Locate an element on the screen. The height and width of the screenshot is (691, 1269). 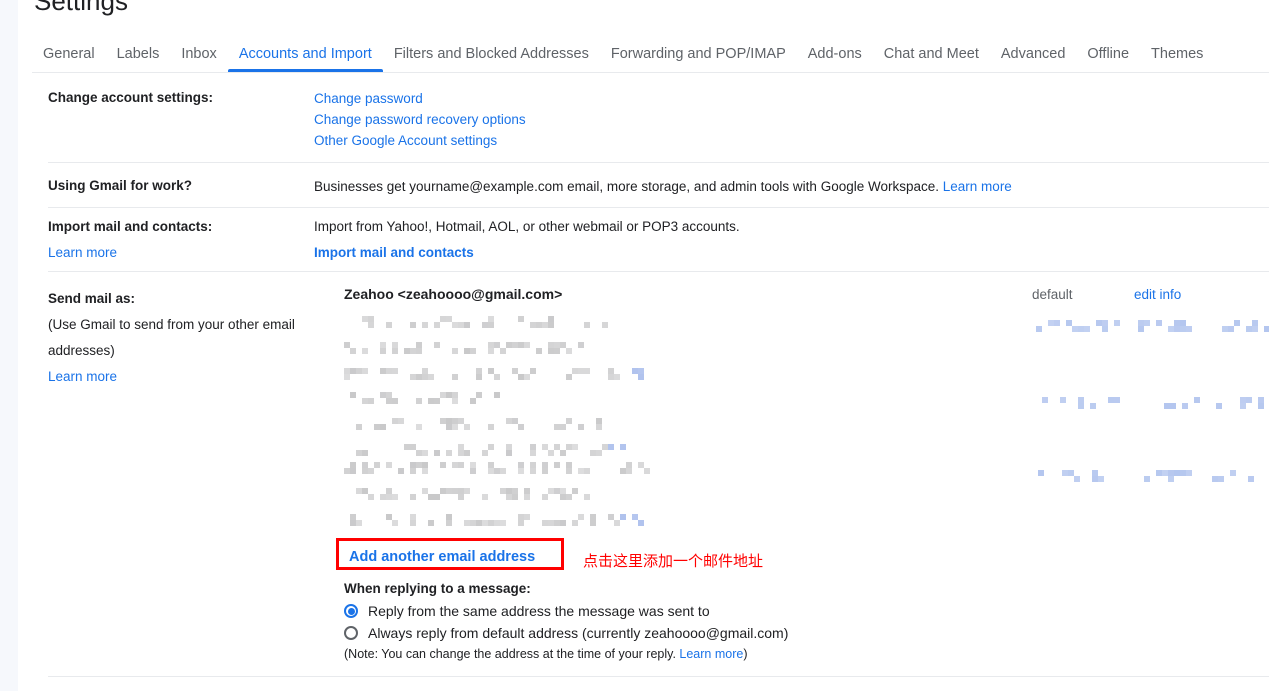
change-account-settings-label: Change account settings: is located at coordinates (183, 97).